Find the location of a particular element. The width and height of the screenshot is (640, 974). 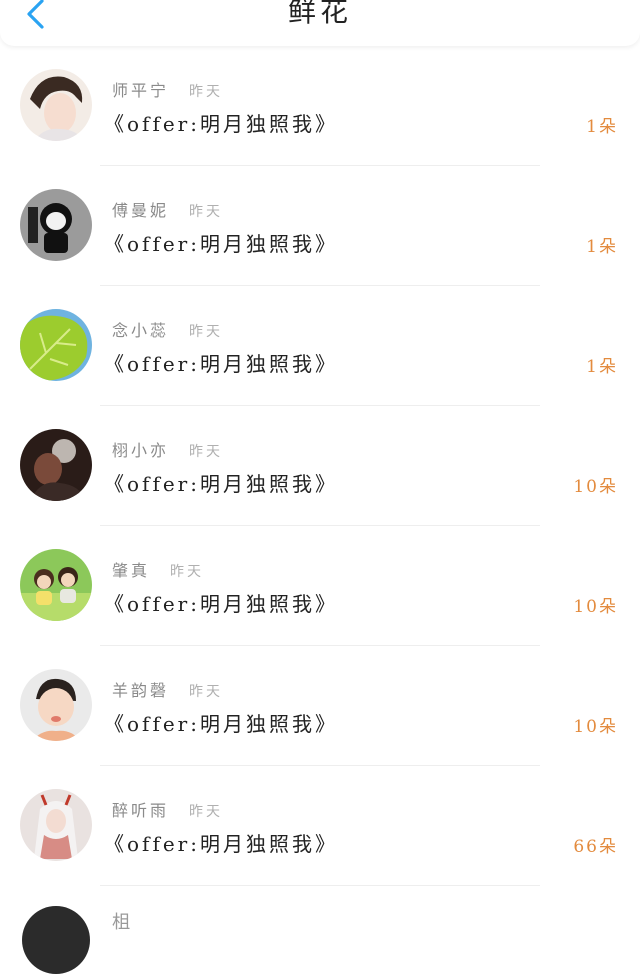

list-item: 栩小亦 昨天 《offer:明月独照我》 10朵 is located at coordinates (320, 466).